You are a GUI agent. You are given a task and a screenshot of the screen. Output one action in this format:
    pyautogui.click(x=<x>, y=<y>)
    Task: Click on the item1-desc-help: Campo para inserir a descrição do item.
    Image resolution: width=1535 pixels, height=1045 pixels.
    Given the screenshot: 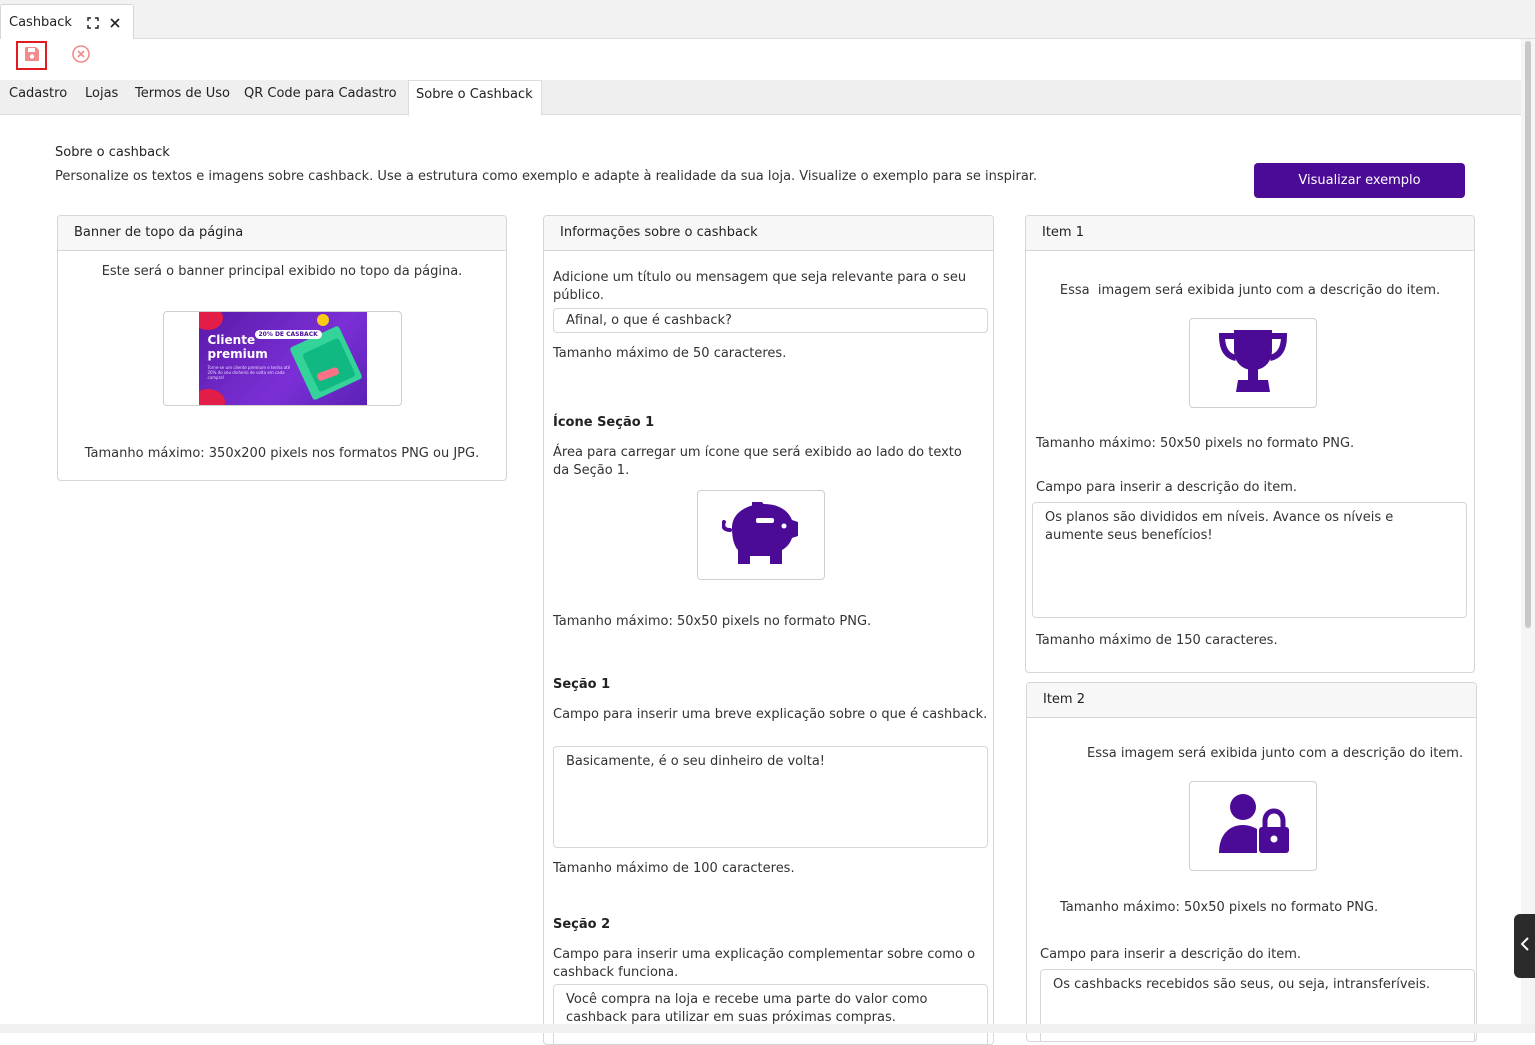 What is the action you would take?
    pyautogui.click(x=1167, y=487)
    